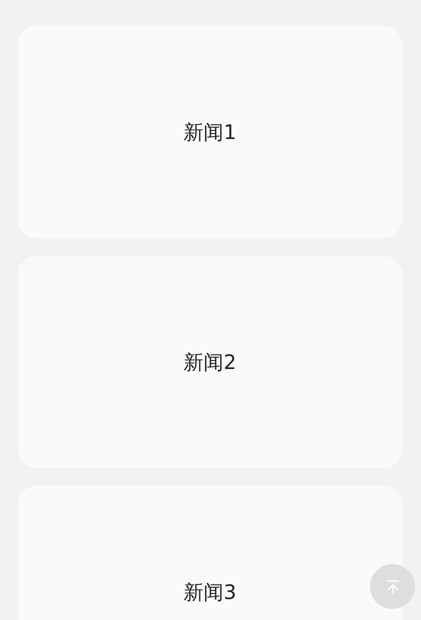 This screenshot has height=620, width=421. I want to click on news-title: 新闻3, so click(210, 592).